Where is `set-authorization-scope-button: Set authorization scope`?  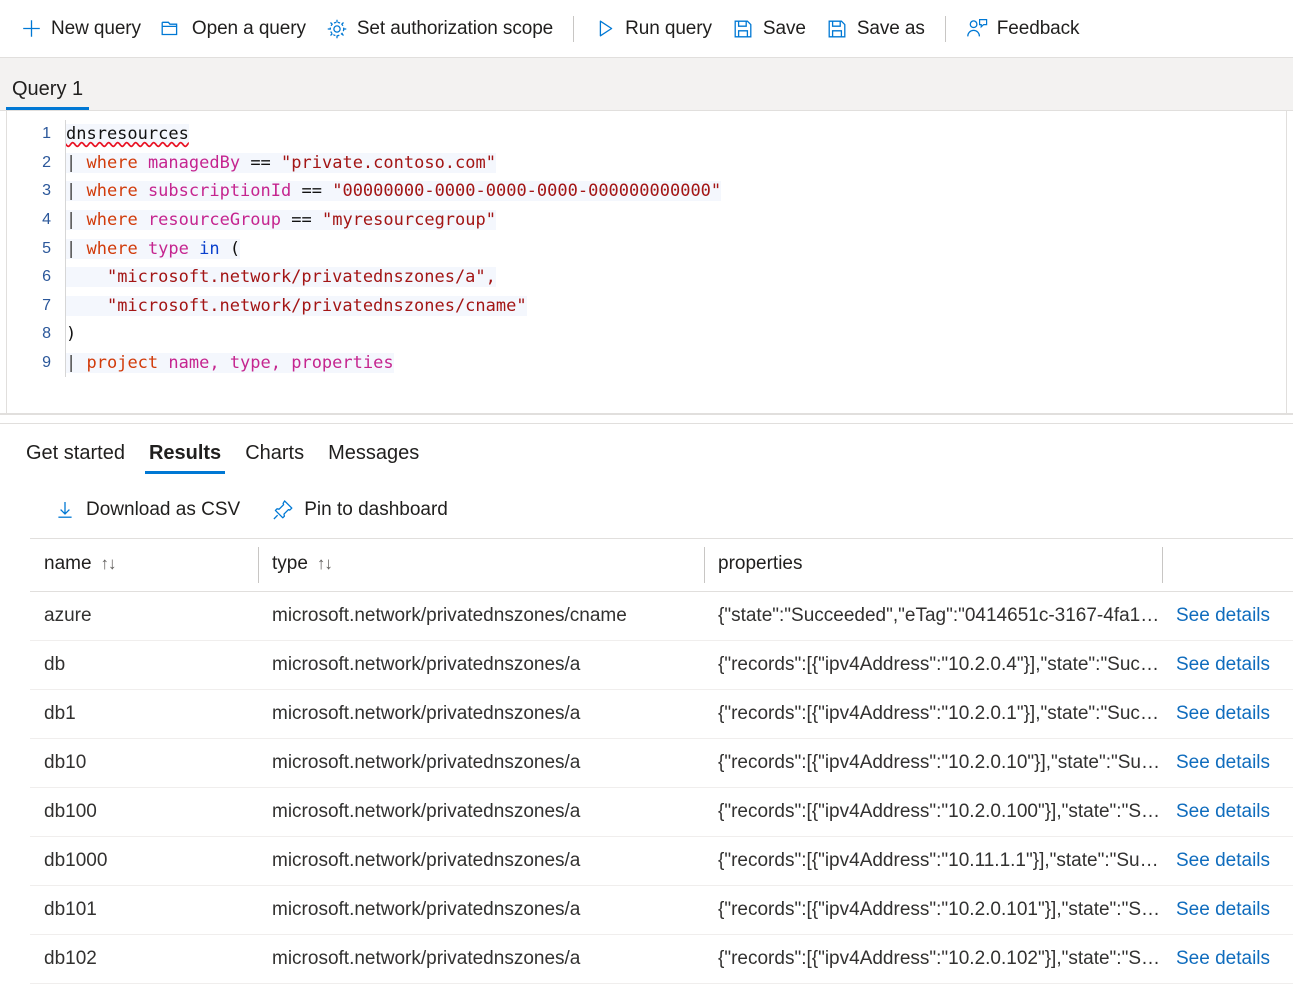
set-authorization-scope-button: Set authorization scope is located at coordinates (439, 29).